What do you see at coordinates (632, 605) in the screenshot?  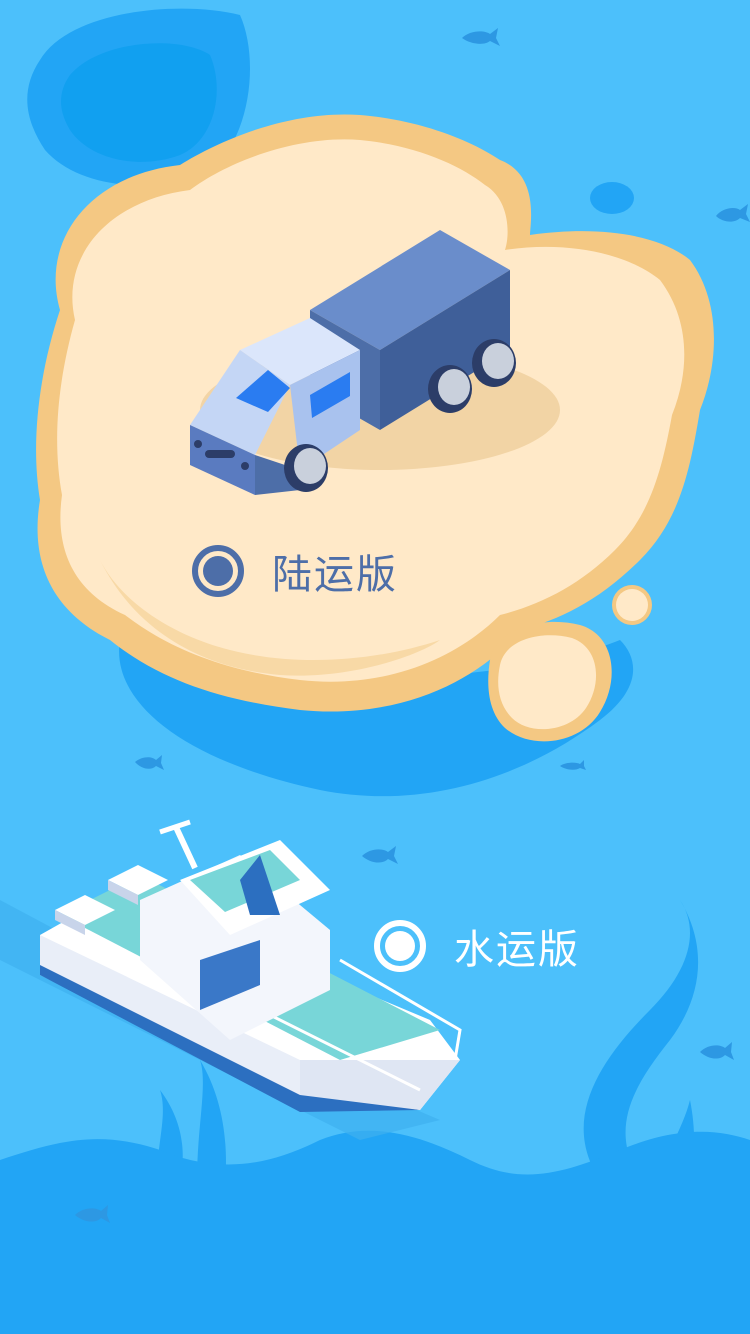 I see `island-pebble-top` at bounding box center [632, 605].